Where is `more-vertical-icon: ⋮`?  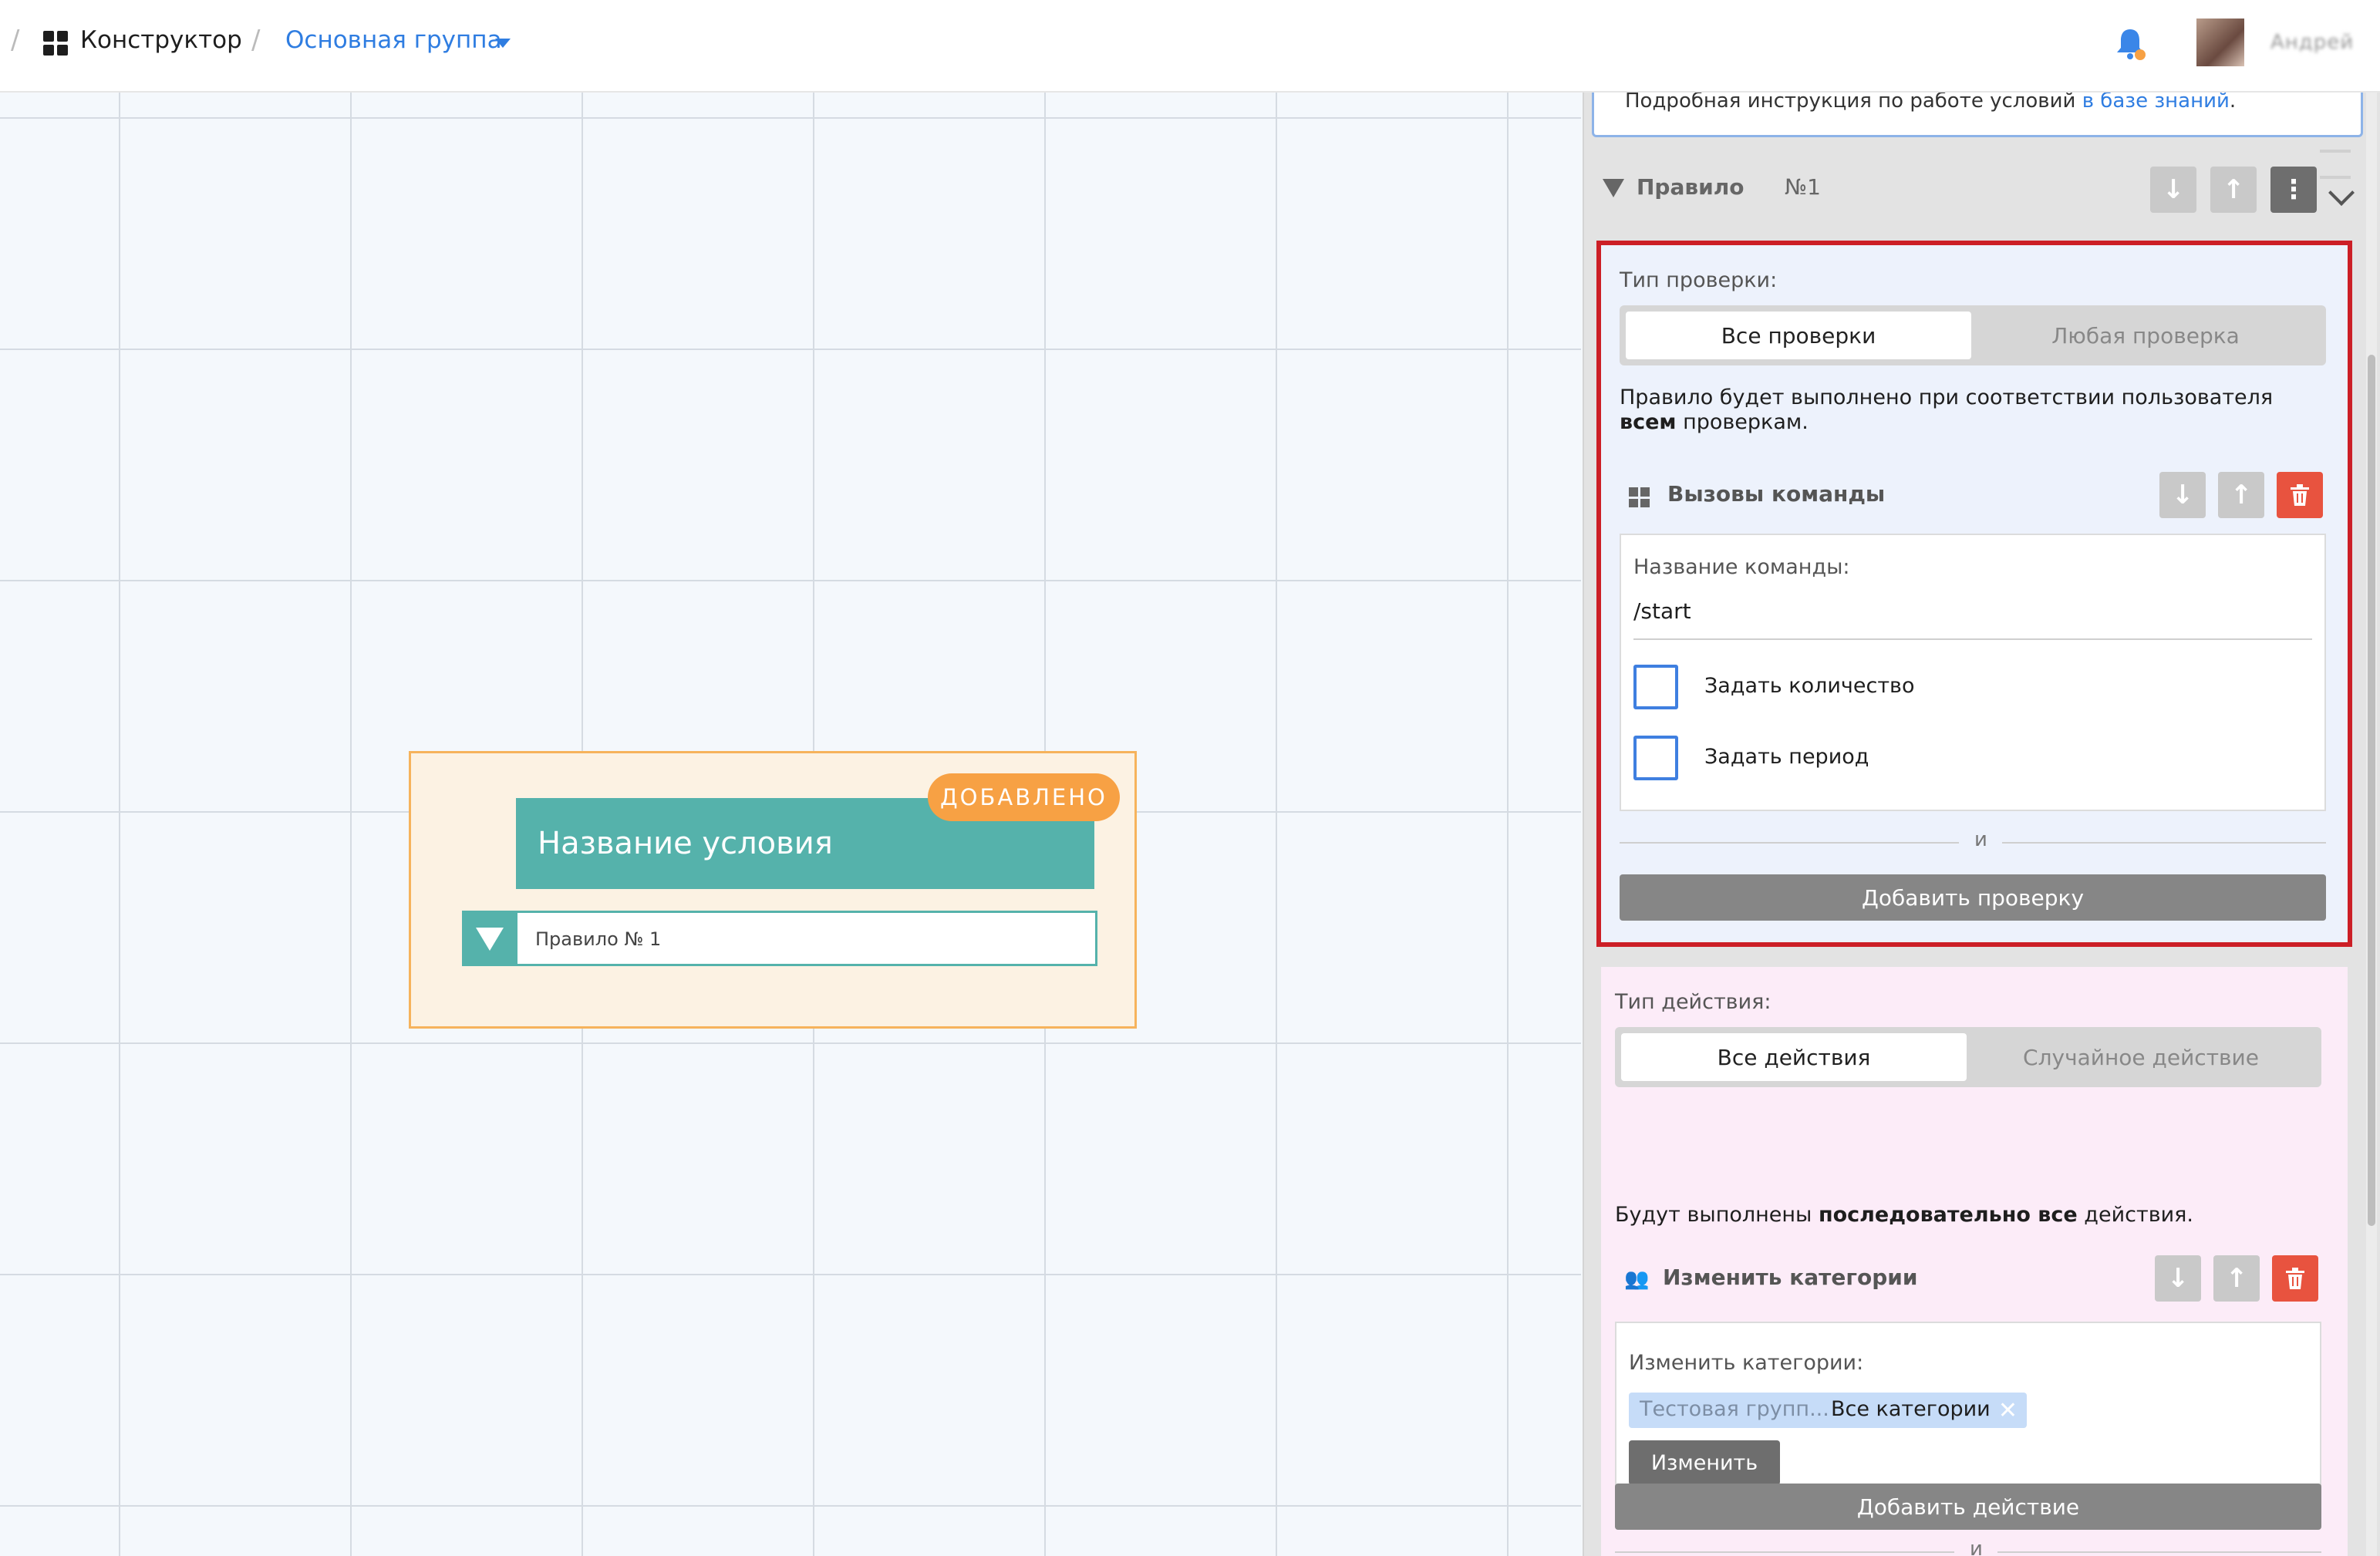
more-vertical-icon: ⋮ is located at coordinates (2294, 189).